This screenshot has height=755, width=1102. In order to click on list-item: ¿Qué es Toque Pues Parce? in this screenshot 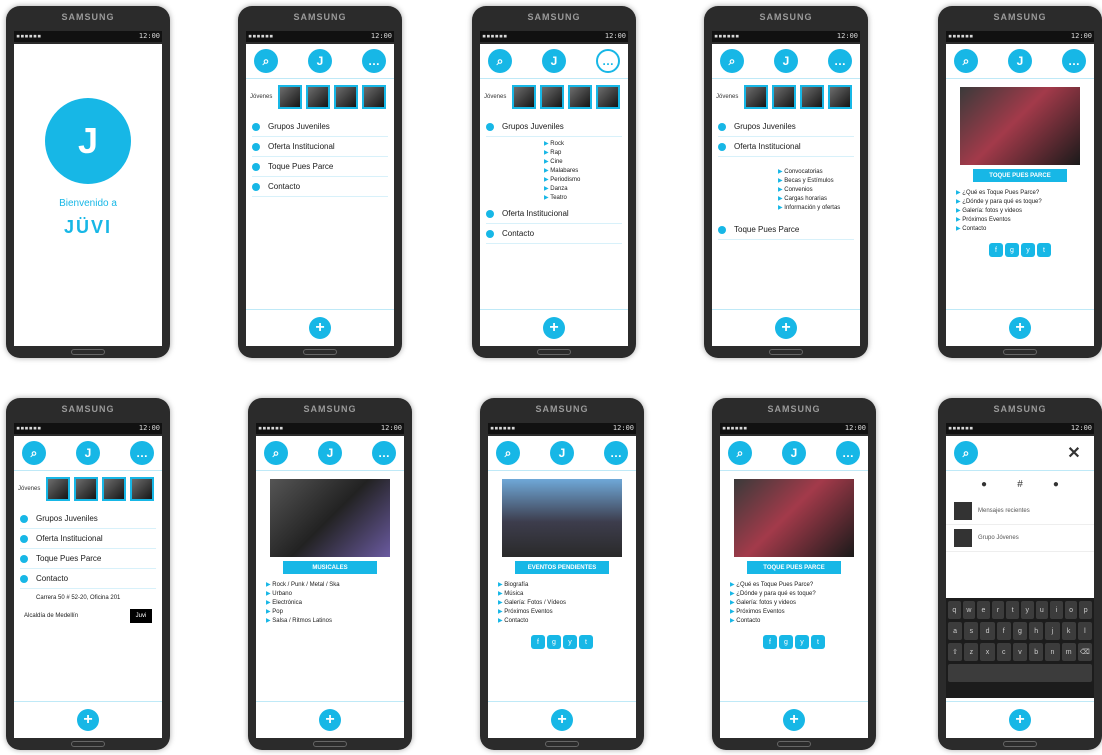, I will do `click(794, 584)`.